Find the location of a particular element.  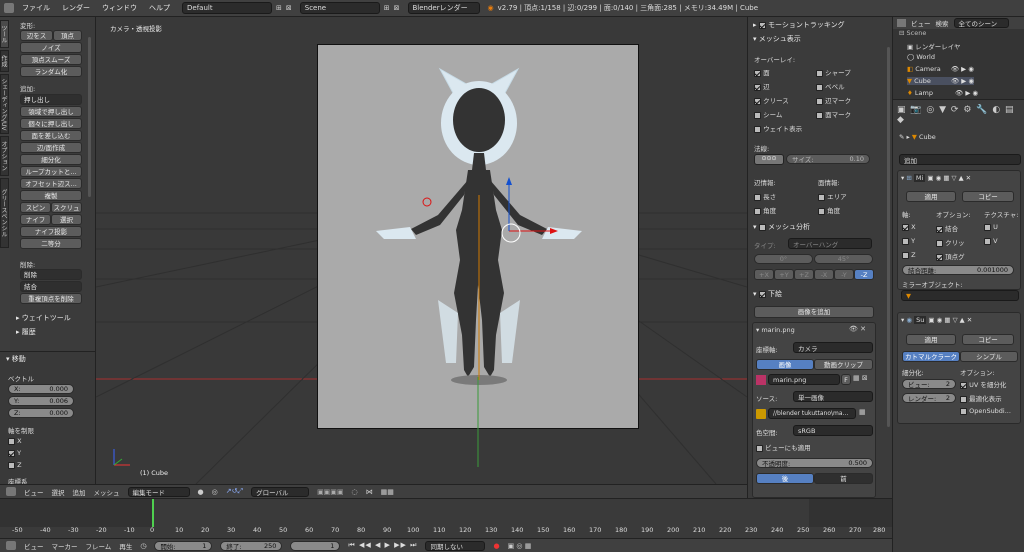

render-preview-icon: ▦▦ is located at coordinates (387, 492).